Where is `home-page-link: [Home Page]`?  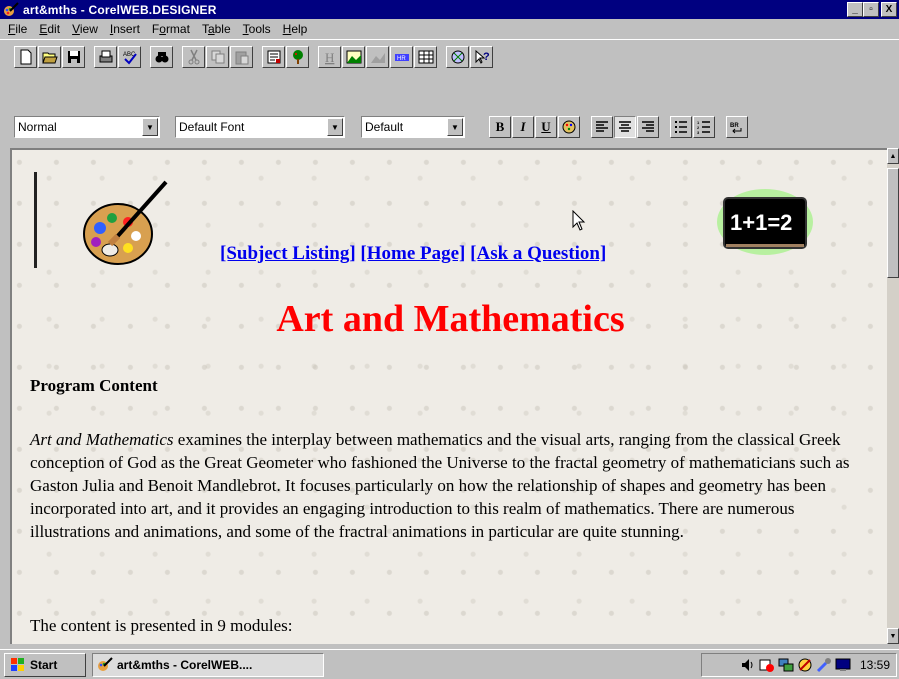
home-page-link: [Home Page] is located at coordinates (412, 253).